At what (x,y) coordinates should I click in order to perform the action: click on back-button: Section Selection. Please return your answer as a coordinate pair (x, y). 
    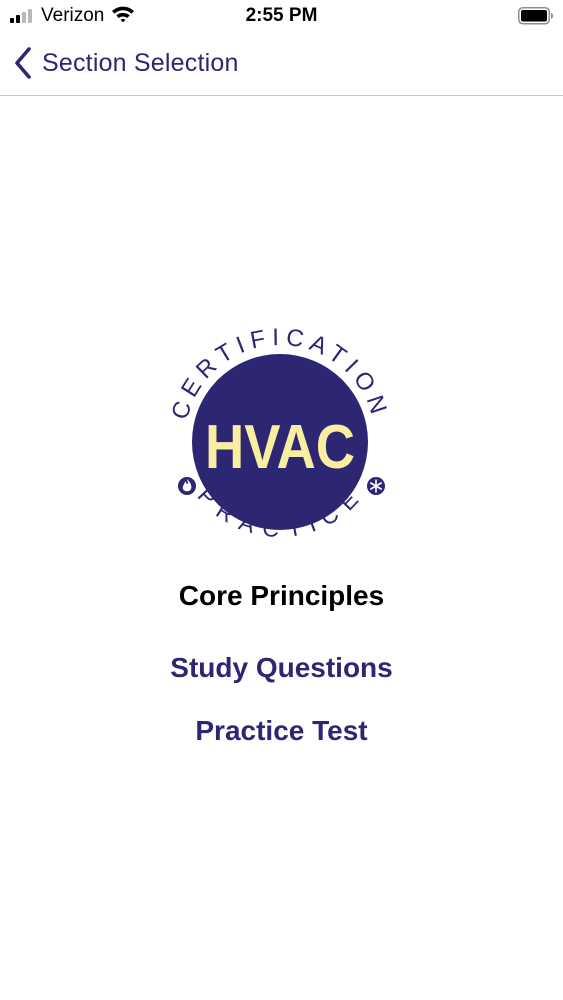
    Looking at the image, I should click on (125, 63).